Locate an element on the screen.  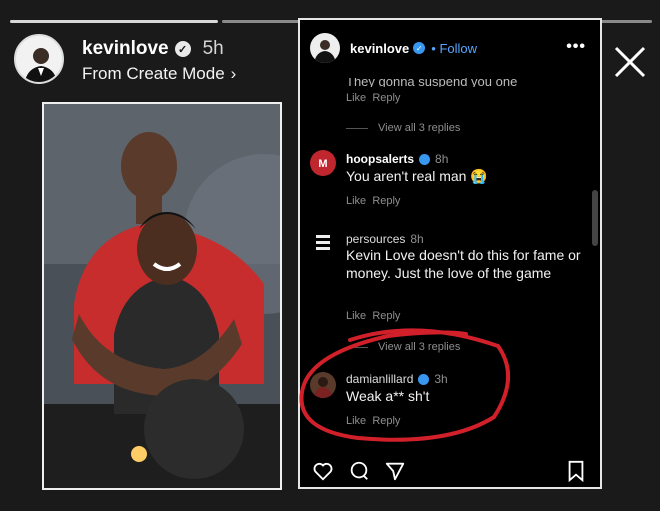
story-progress-segment is located at coordinates (114, 21).